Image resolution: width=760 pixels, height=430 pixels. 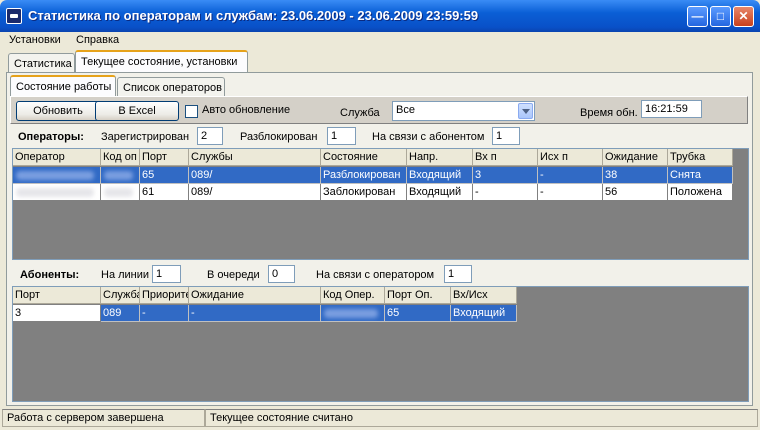 I want to click on tab-statistics: Статистика, so click(x=41, y=63).